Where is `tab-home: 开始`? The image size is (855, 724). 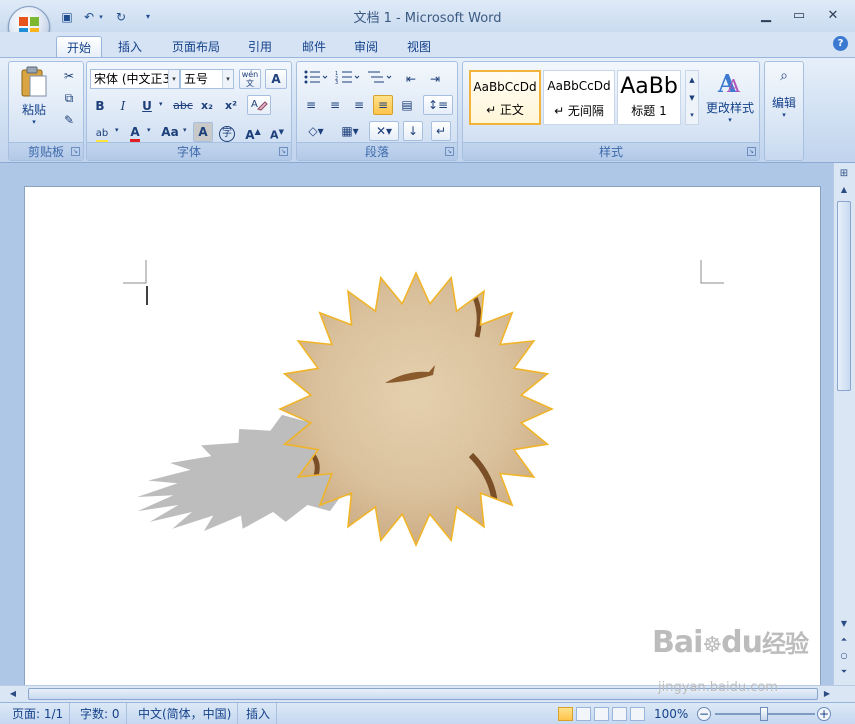
tab-home: 开始 is located at coordinates (79, 47).